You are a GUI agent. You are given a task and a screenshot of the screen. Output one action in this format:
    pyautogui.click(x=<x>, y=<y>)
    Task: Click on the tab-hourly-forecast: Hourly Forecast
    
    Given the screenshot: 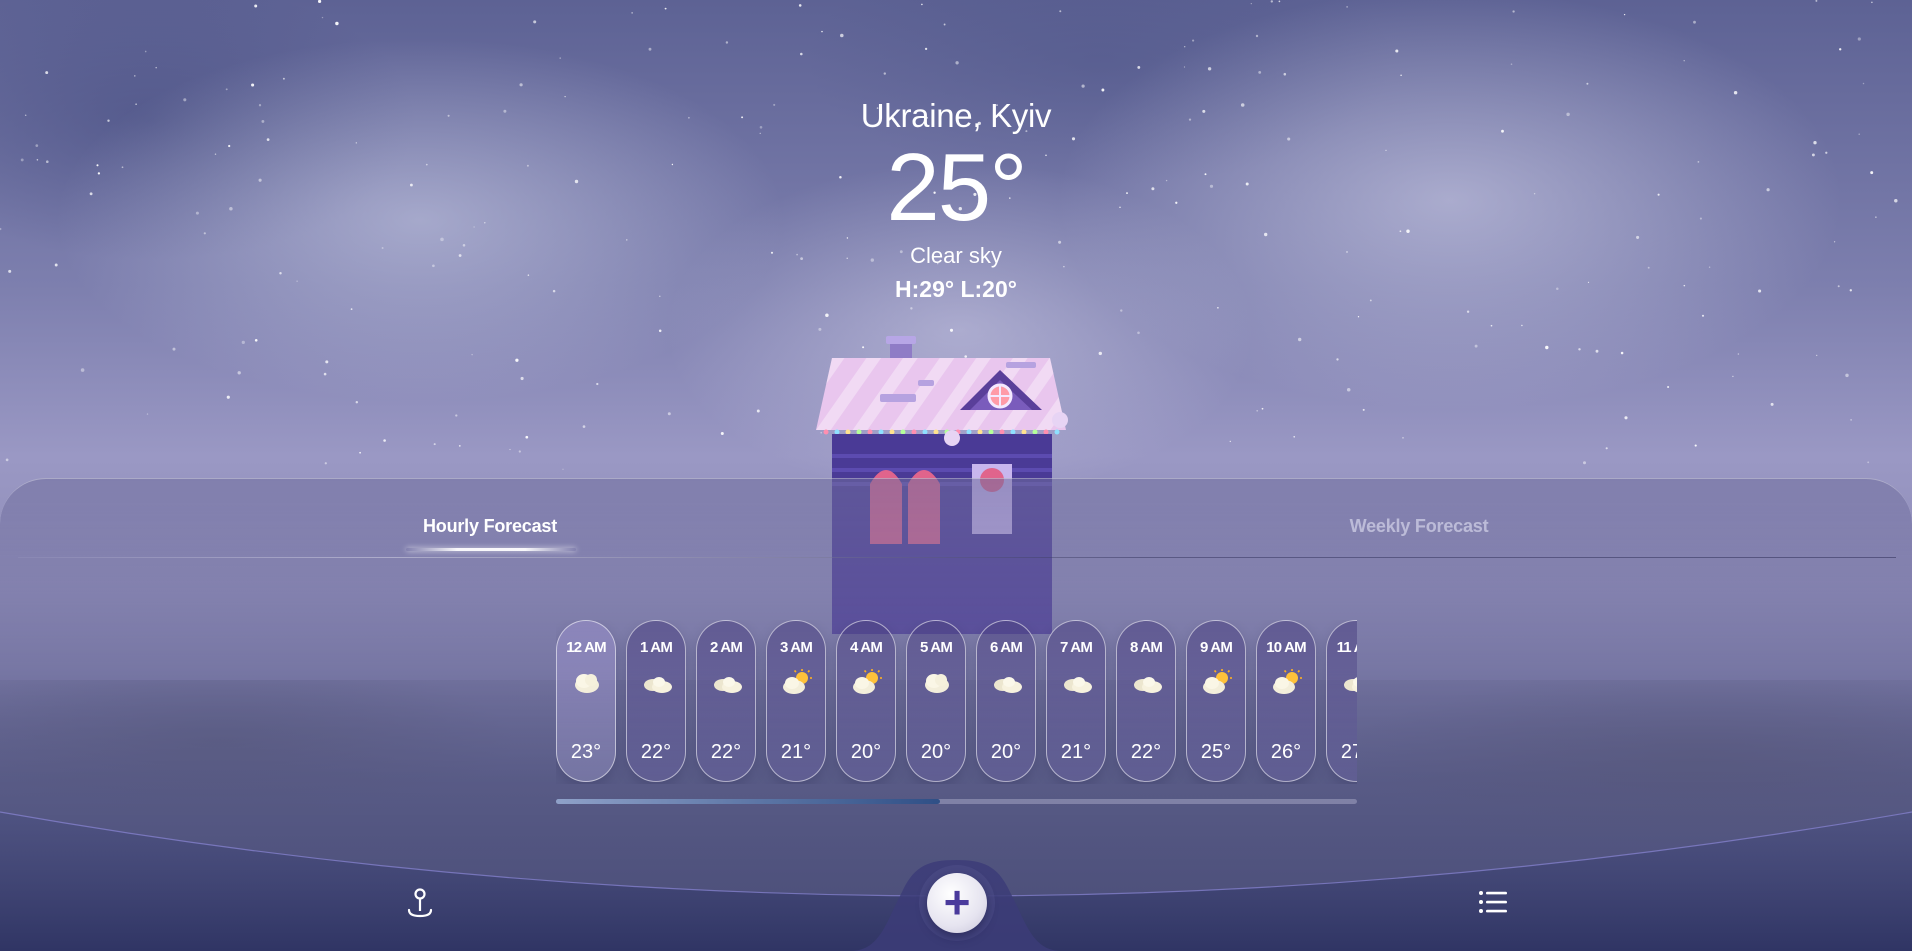 What is the action you would take?
    pyautogui.click(x=490, y=526)
    